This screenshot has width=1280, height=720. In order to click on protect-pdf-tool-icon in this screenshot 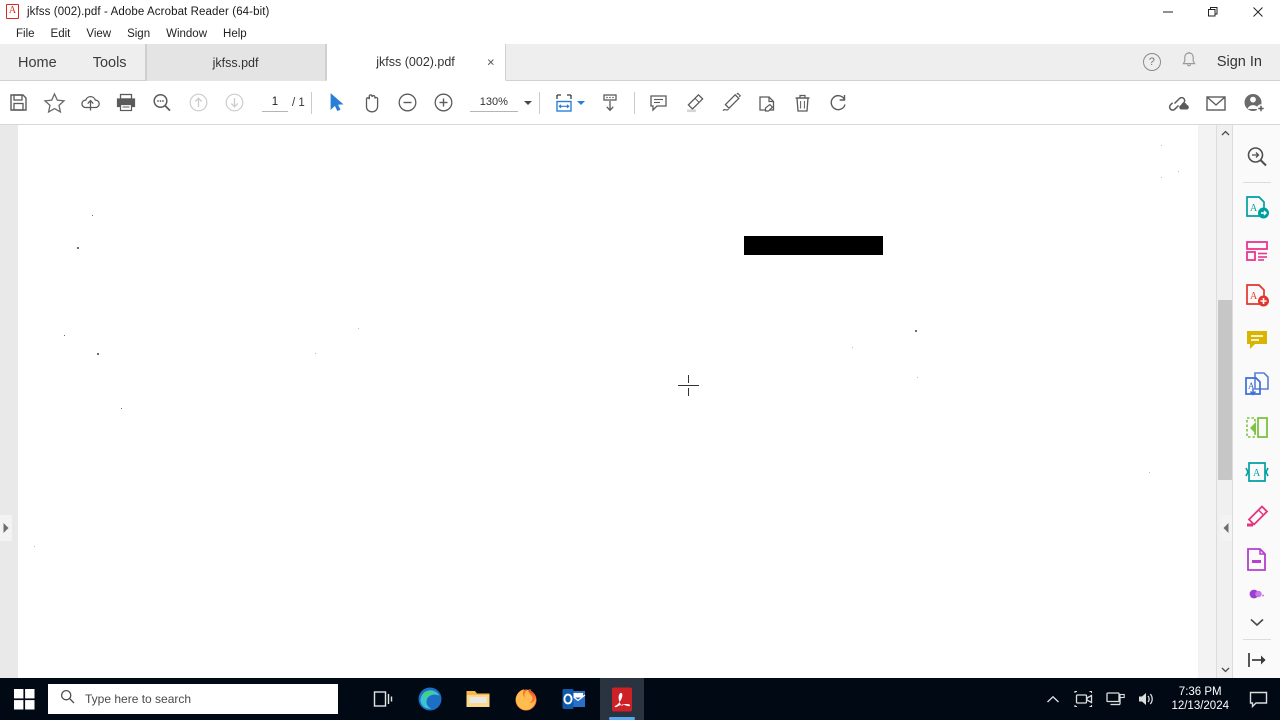, I will do `click(1256, 560)`.